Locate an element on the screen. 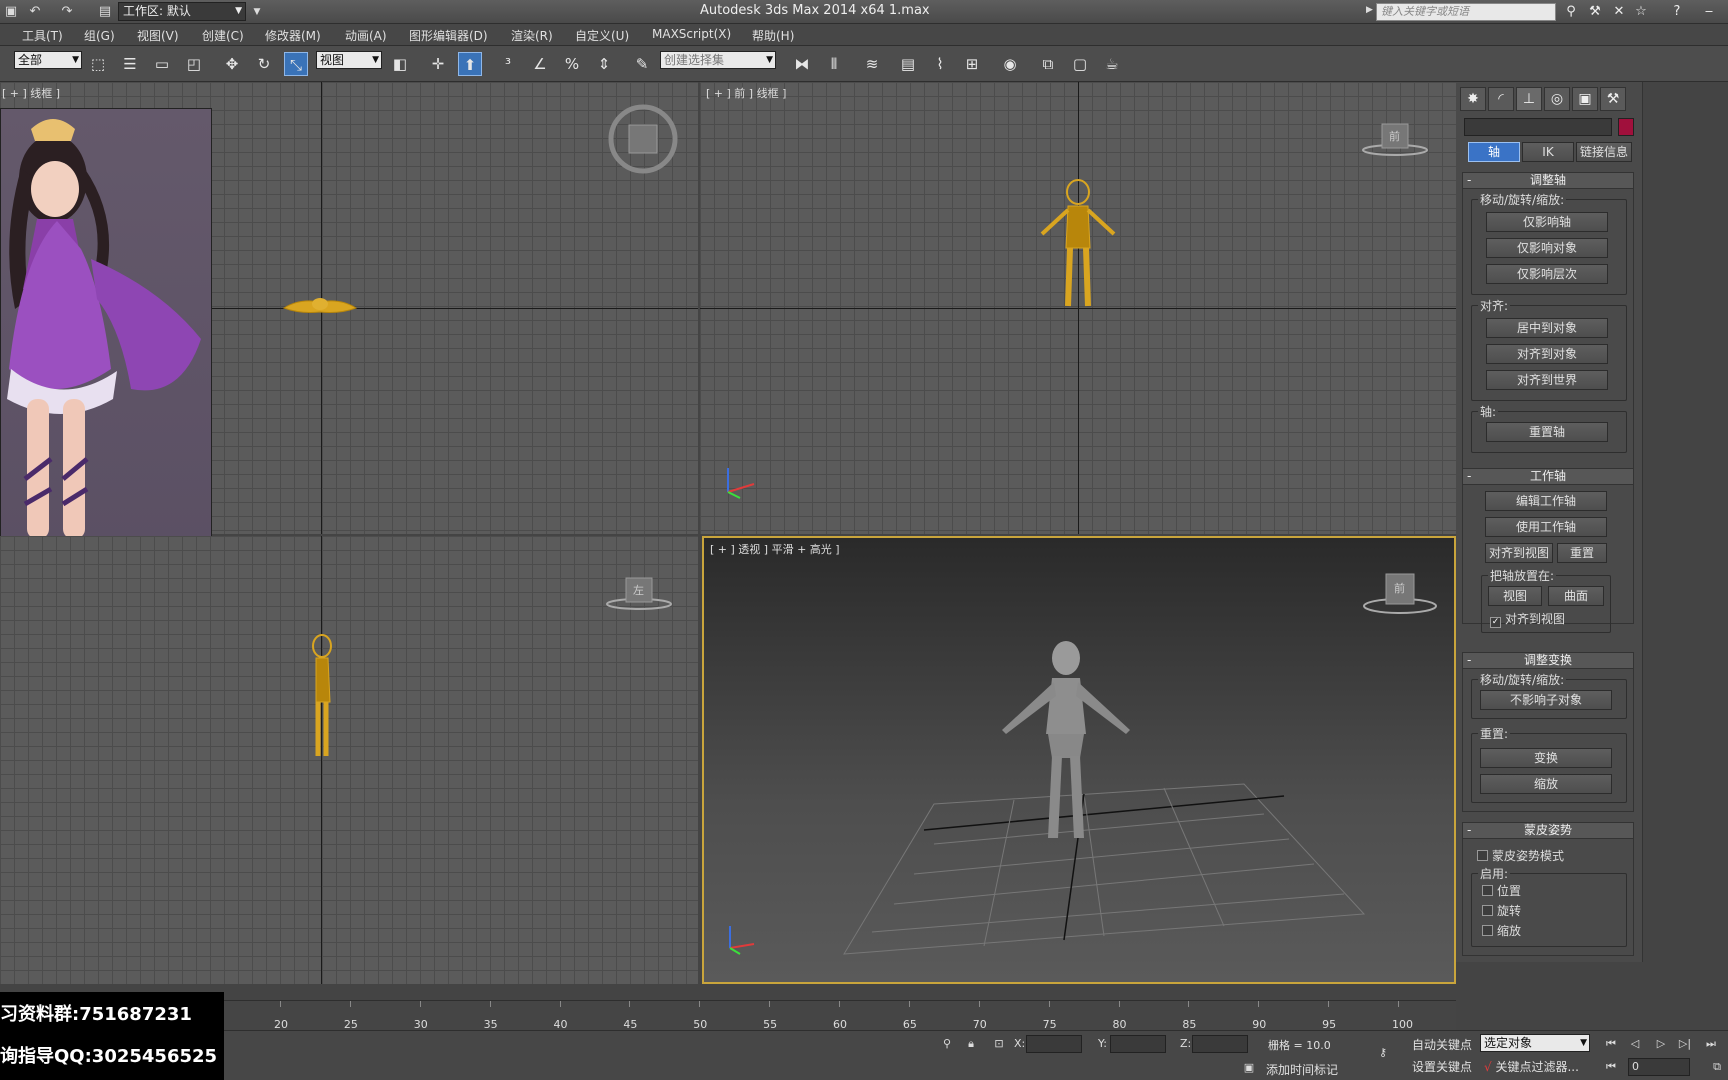 Image resolution: width=1728 pixels, height=1080 pixels. y-coordinate-input is located at coordinates (1138, 1044).